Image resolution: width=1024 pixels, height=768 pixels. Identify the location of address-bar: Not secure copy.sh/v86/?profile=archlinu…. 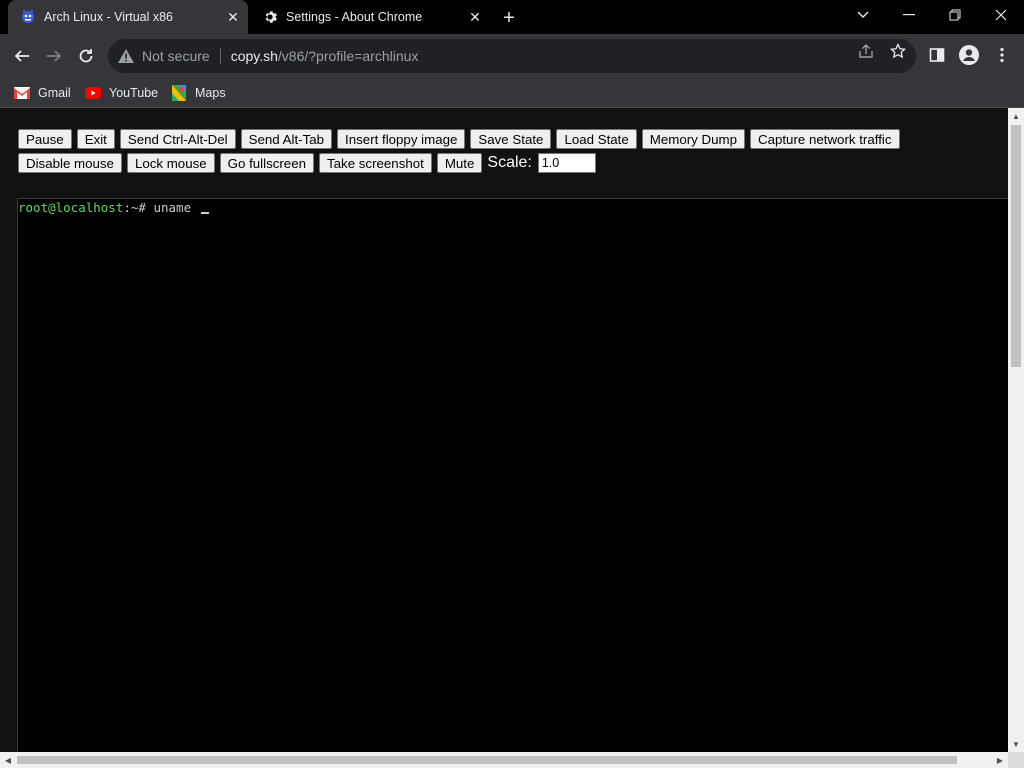
(512, 56).